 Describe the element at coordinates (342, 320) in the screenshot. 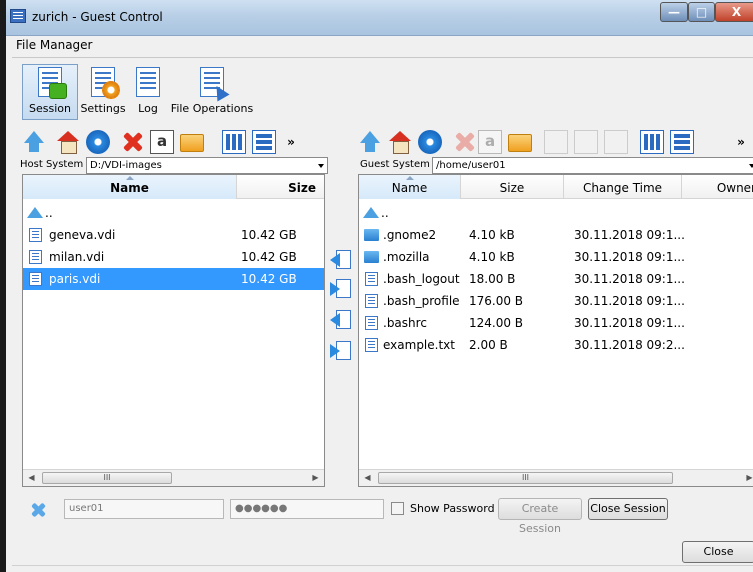

I see `move-to-host-button` at that location.